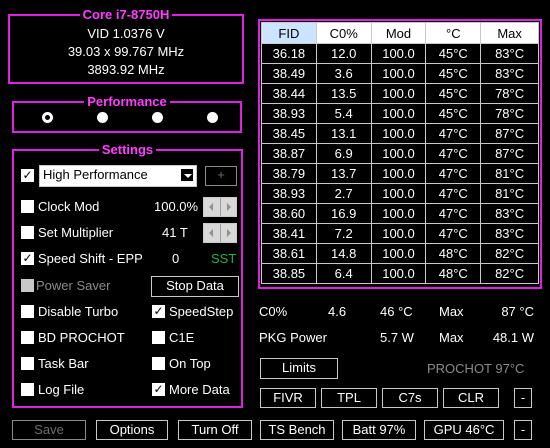 The height and width of the screenshot is (448, 550). What do you see at coordinates (27, 206) in the screenshot?
I see `clock-mod-checkbox` at bounding box center [27, 206].